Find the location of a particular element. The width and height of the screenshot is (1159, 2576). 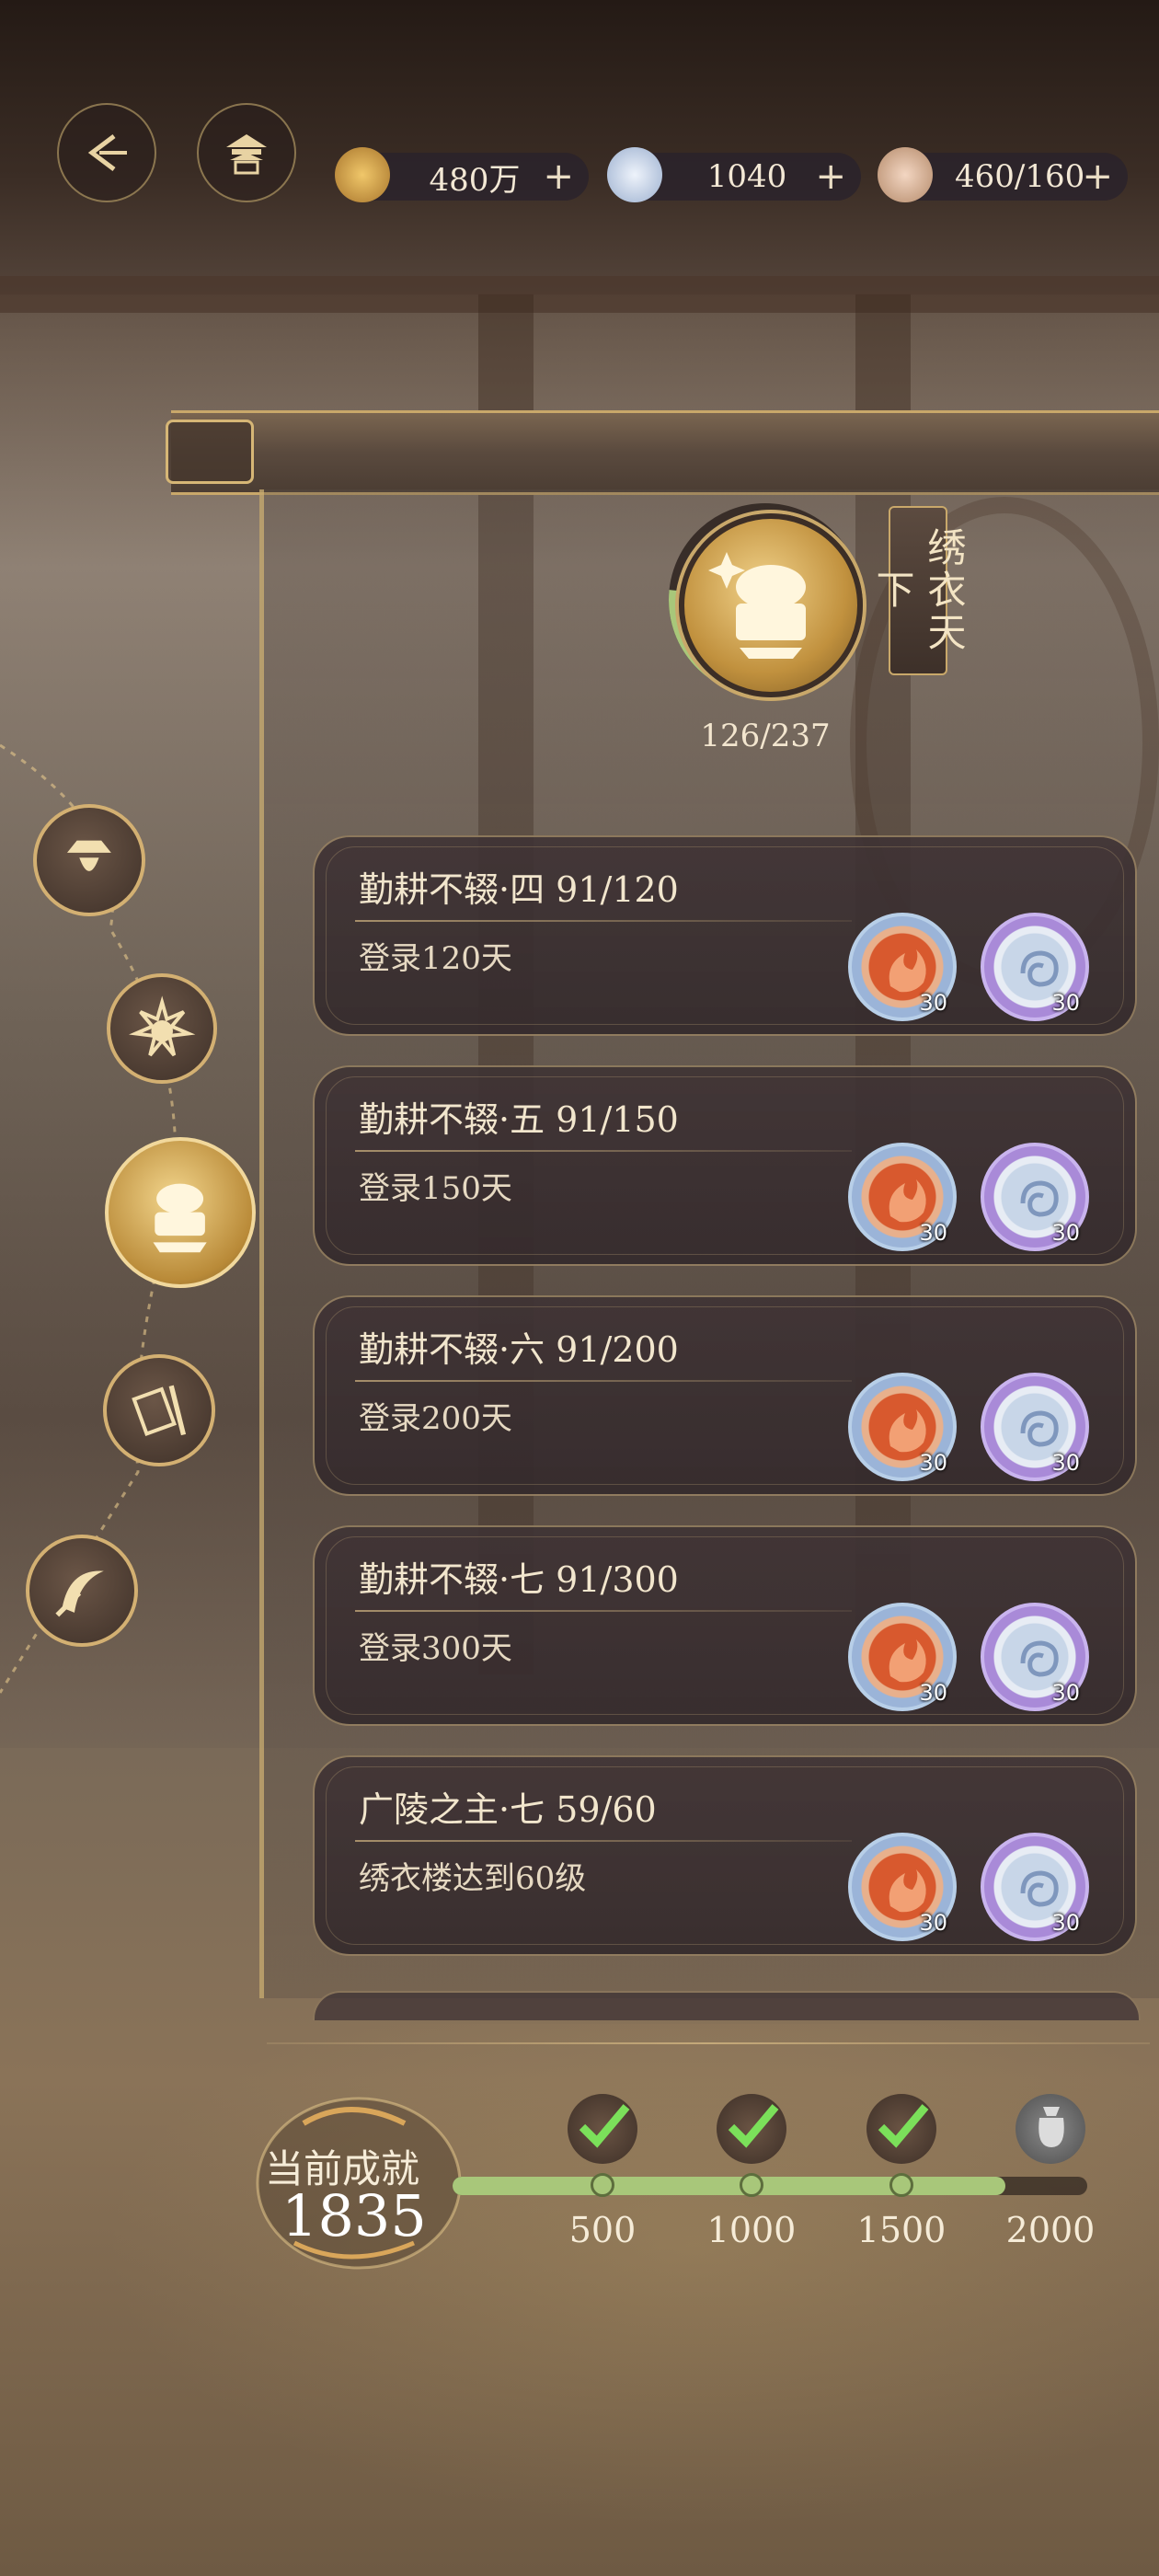

jade-value: 1040 is located at coordinates (746, 176).